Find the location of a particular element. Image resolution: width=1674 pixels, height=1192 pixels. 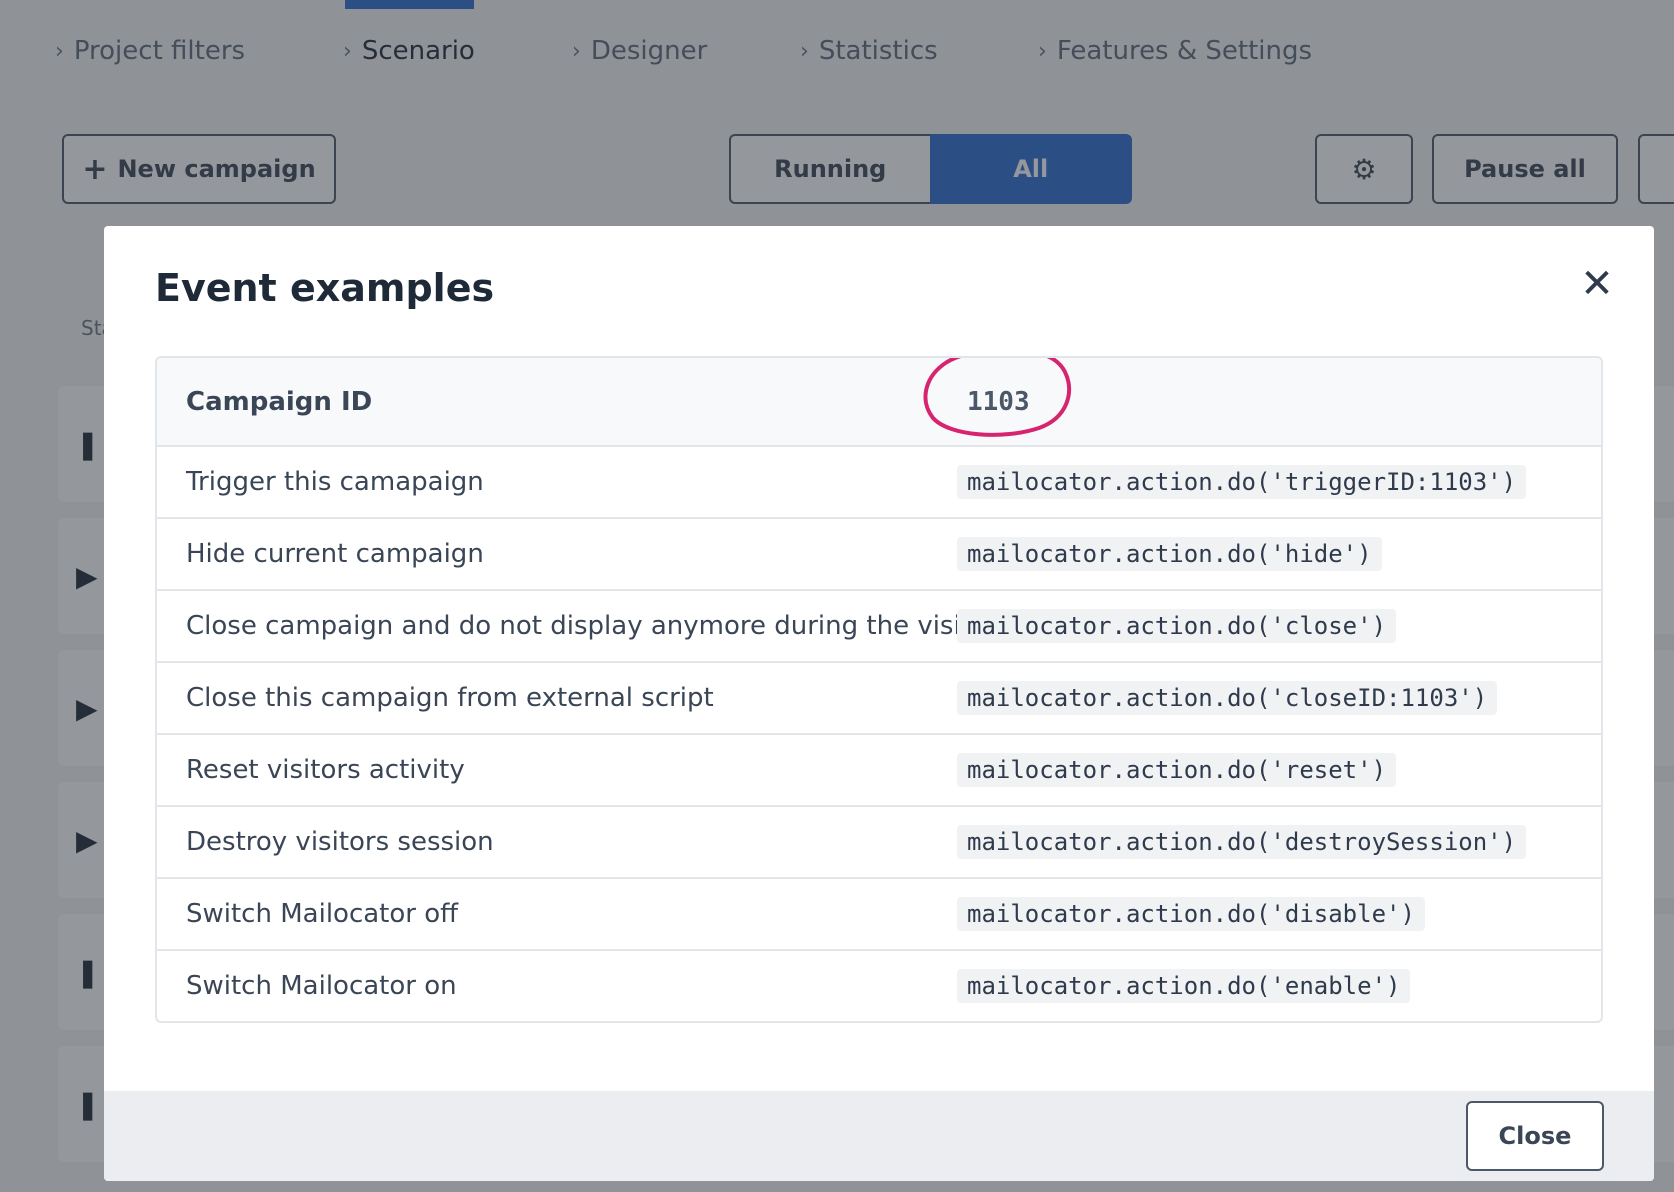

modal-title: Event examples is located at coordinates (325, 288).